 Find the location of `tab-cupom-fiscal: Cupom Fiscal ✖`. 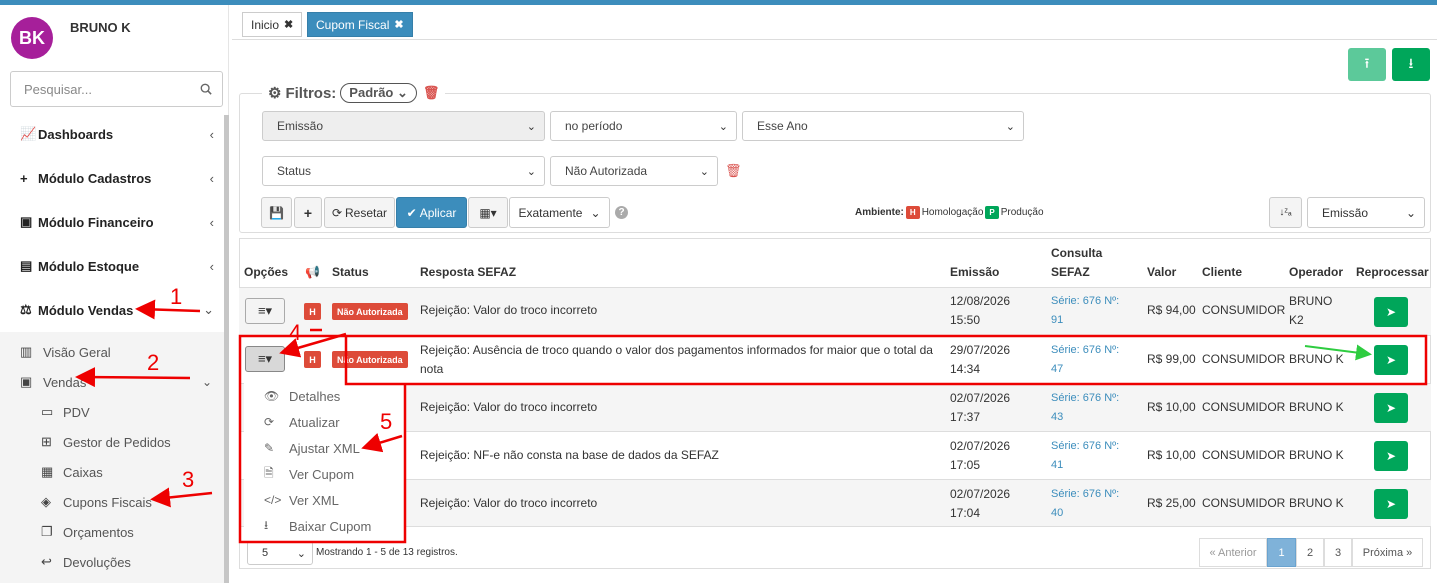

tab-cupom-fiscal: Cupom Fiscal ✖ is located at coordinates (360, 24).